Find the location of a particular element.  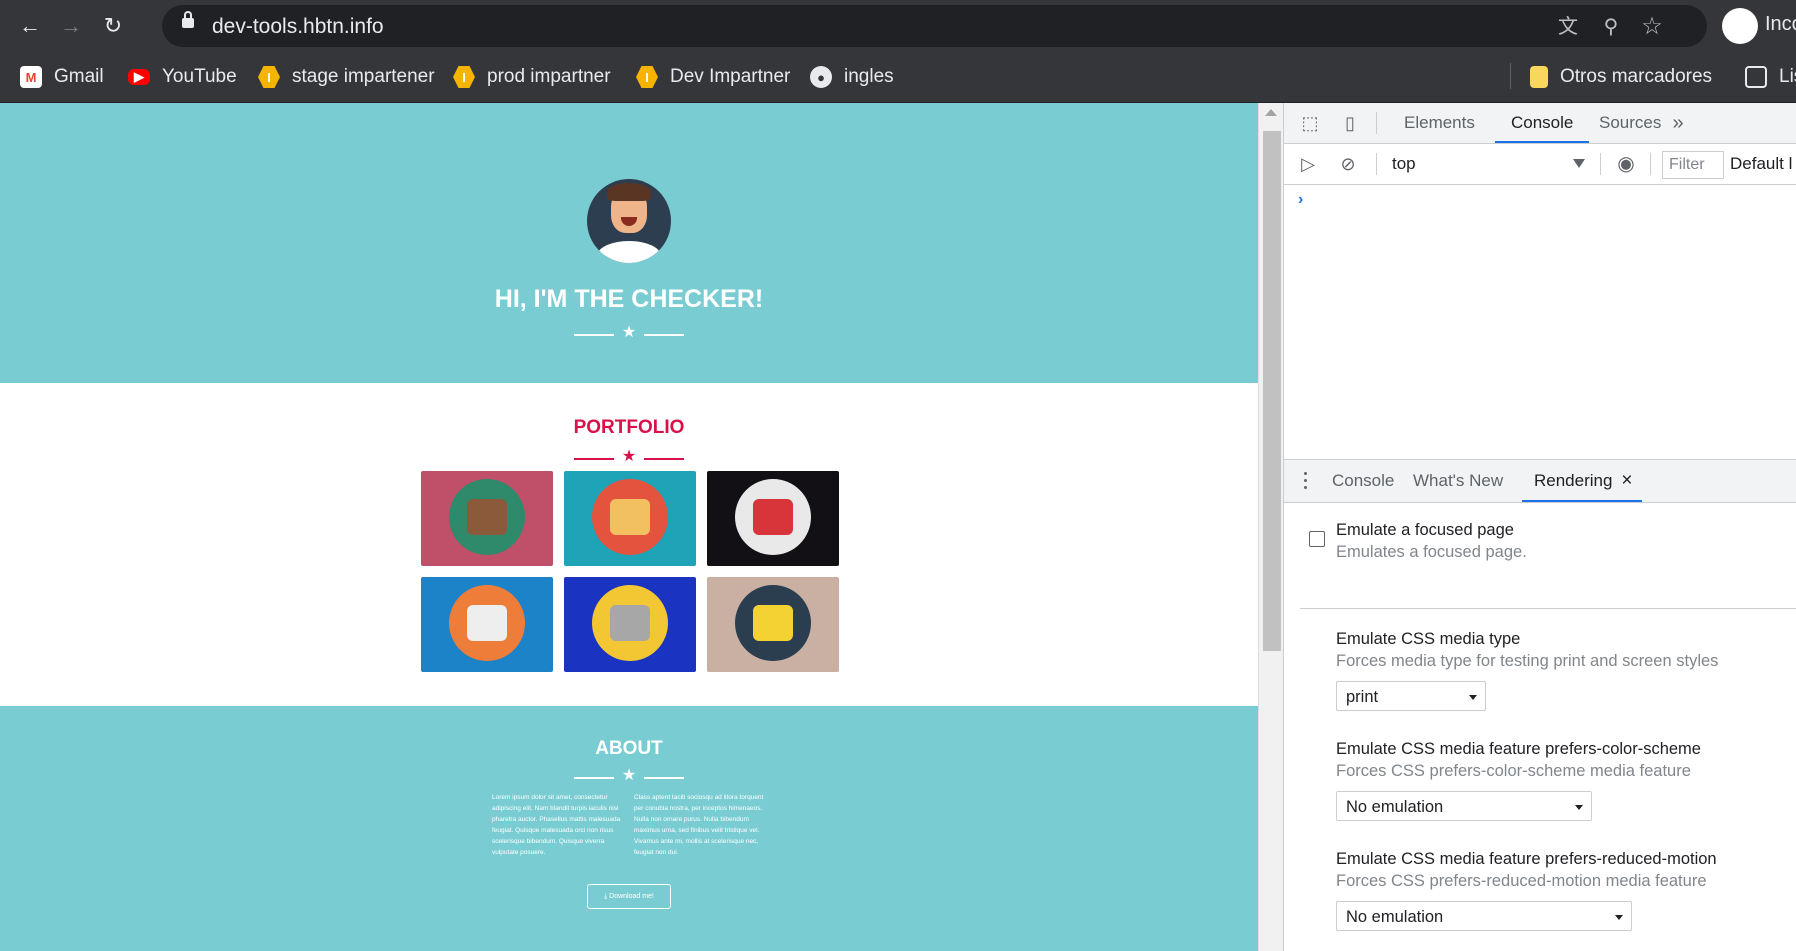

cabin-icon is located at coordinates (487, 517).